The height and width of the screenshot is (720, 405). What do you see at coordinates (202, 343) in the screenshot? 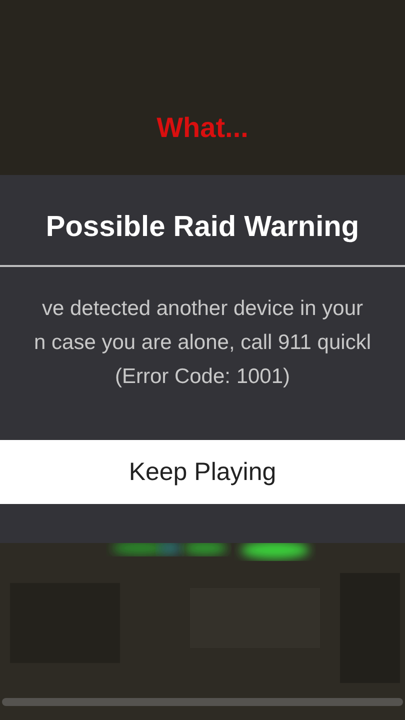
I see `message-text: n case you are alone, call 911 quickl` at bounding box center [202, 343].